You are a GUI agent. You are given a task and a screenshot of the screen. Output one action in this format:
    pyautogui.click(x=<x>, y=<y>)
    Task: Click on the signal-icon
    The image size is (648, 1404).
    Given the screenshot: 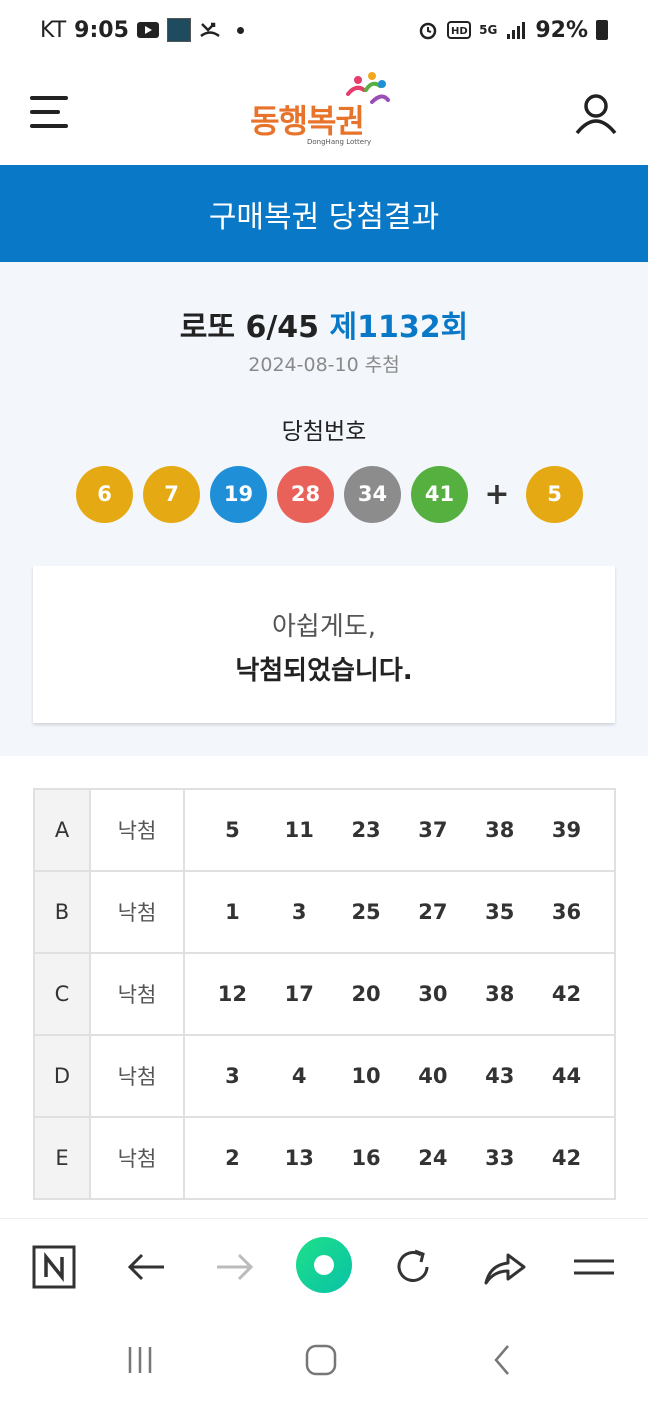 What is the action you would take?
    pyautogui.click(x=516, y=30)
    